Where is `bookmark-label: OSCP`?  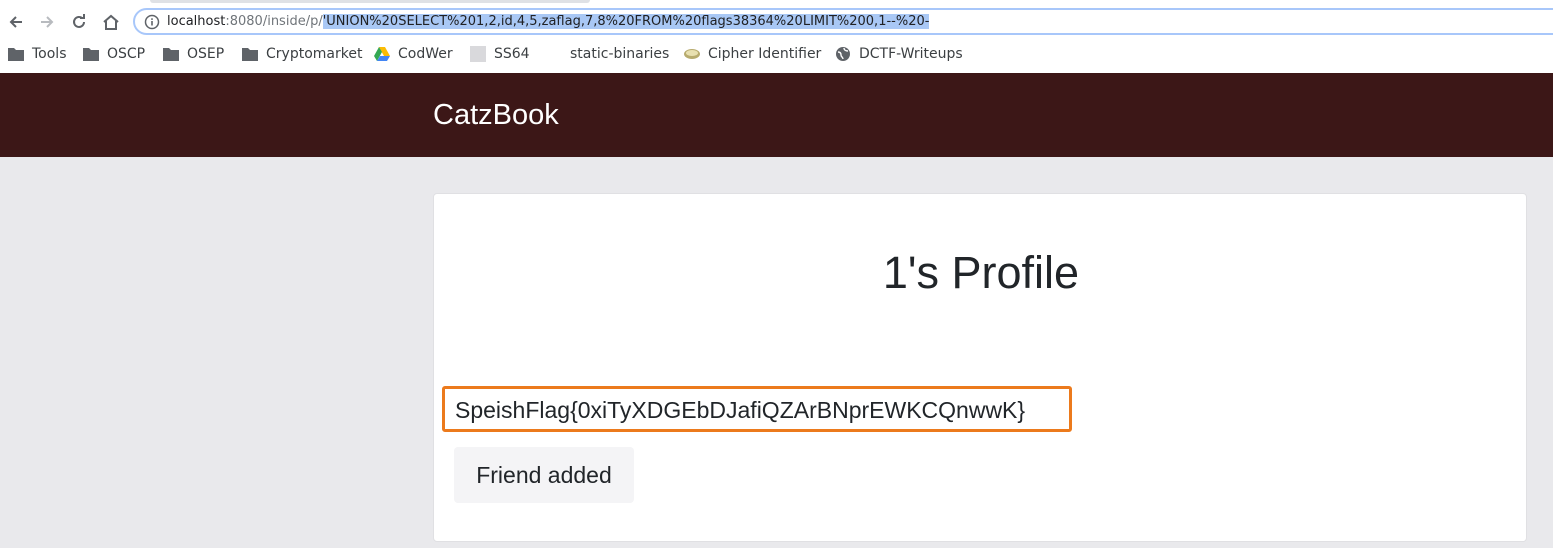
bookmark-label: OSCP is located at coordinates (126, 54).